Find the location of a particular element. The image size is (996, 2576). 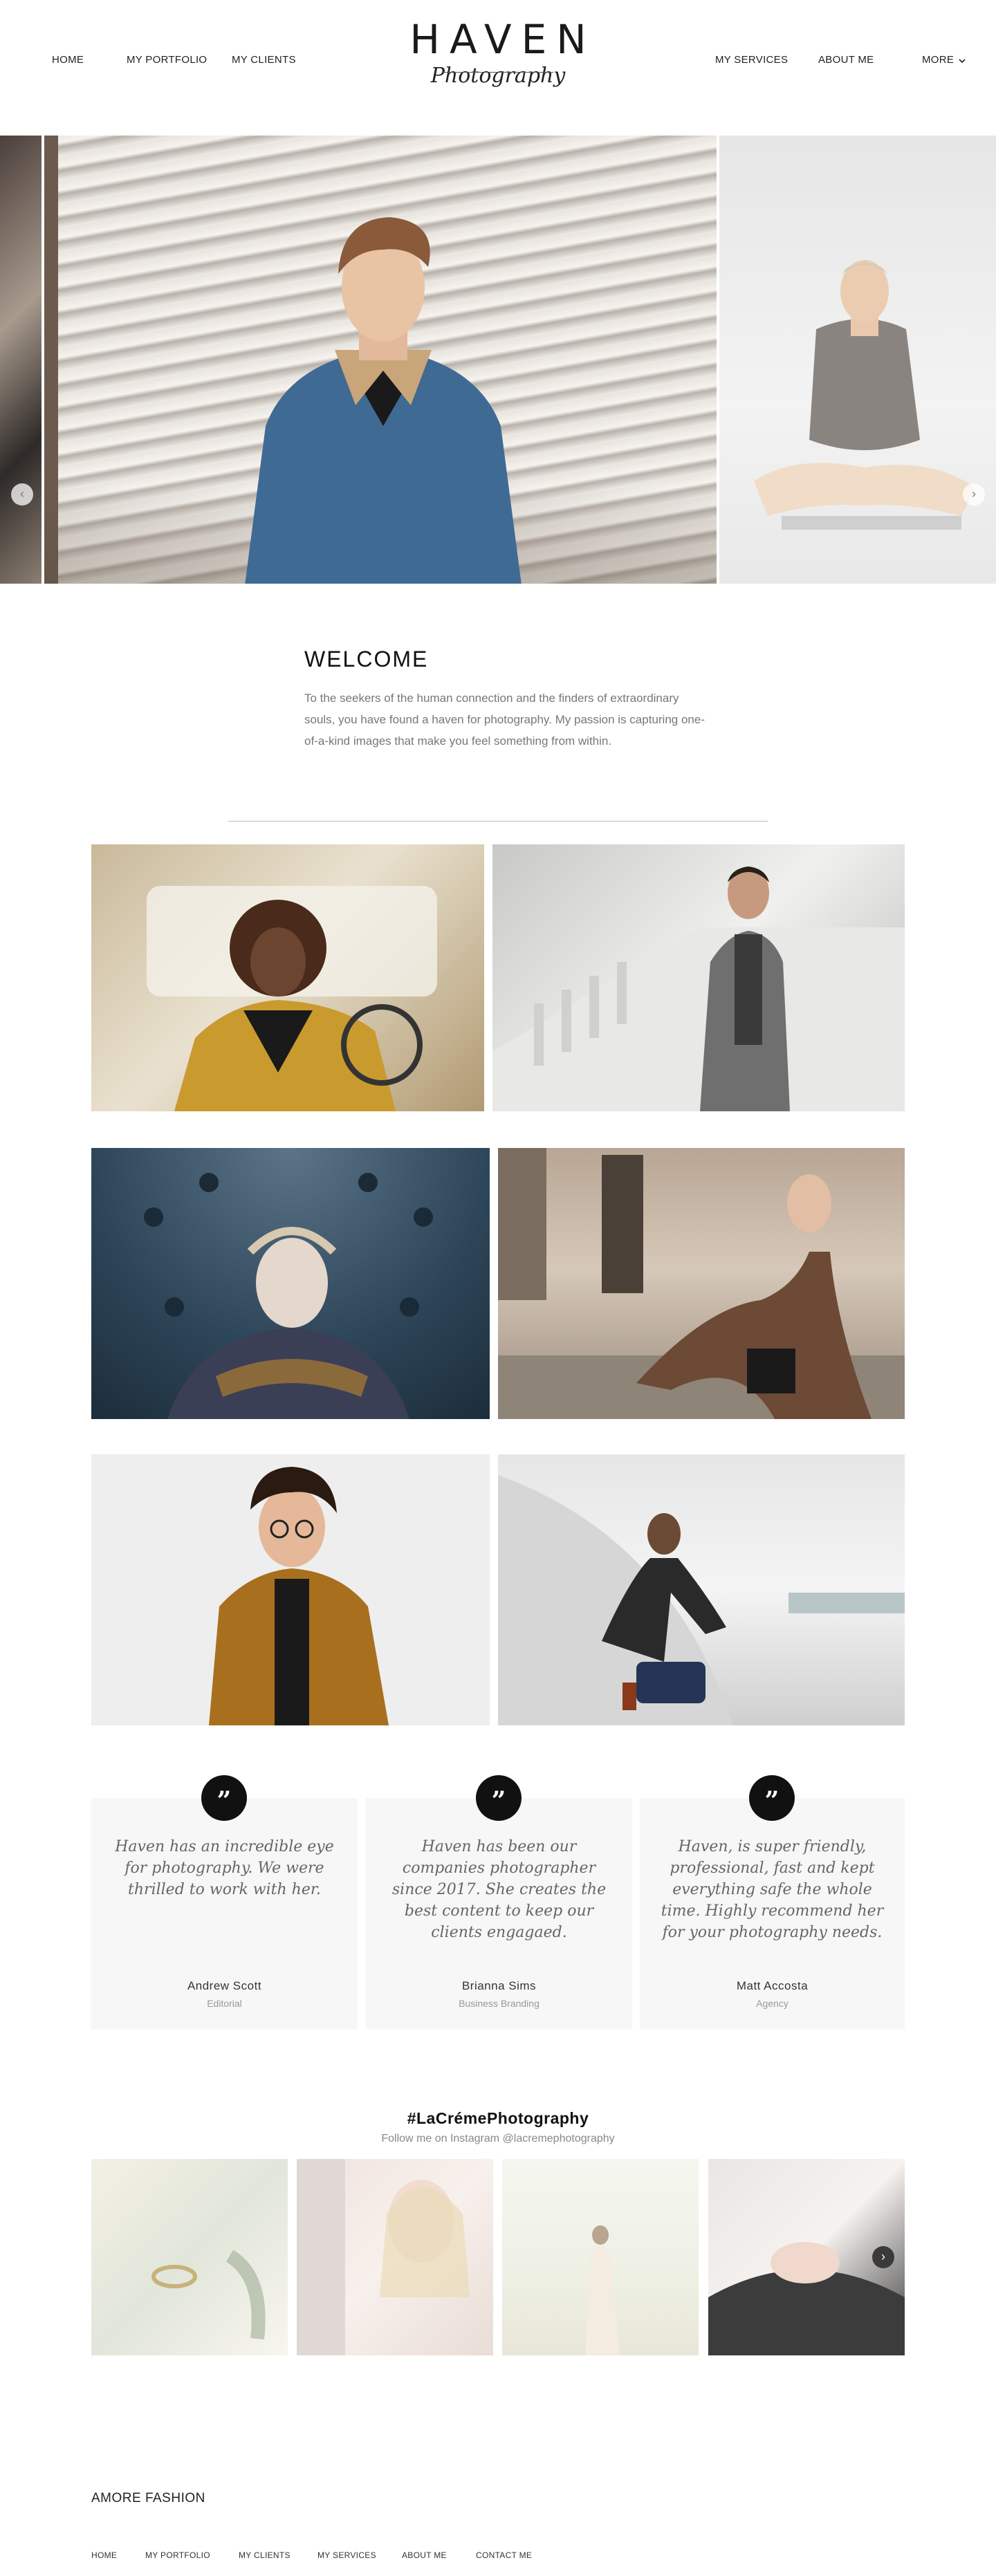

figure-man is located at coordinates (383, 401).